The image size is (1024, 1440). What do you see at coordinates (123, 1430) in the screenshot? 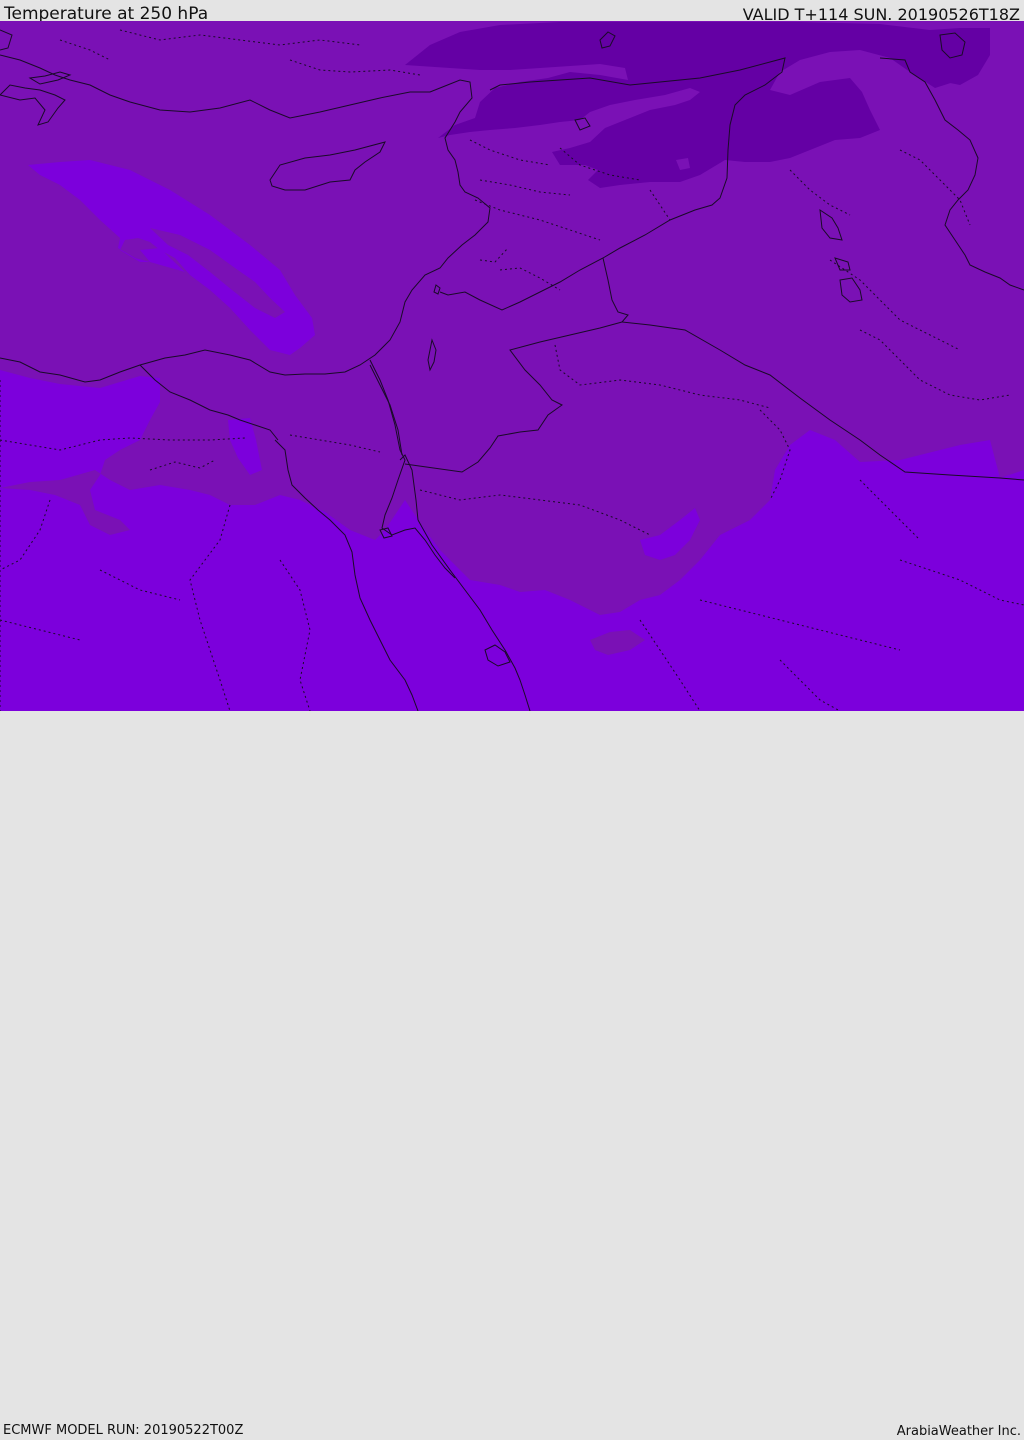
I see `model-run: ECMWF MODEL RUN: 20190522T00Z` at bounding box center [123, 1430].